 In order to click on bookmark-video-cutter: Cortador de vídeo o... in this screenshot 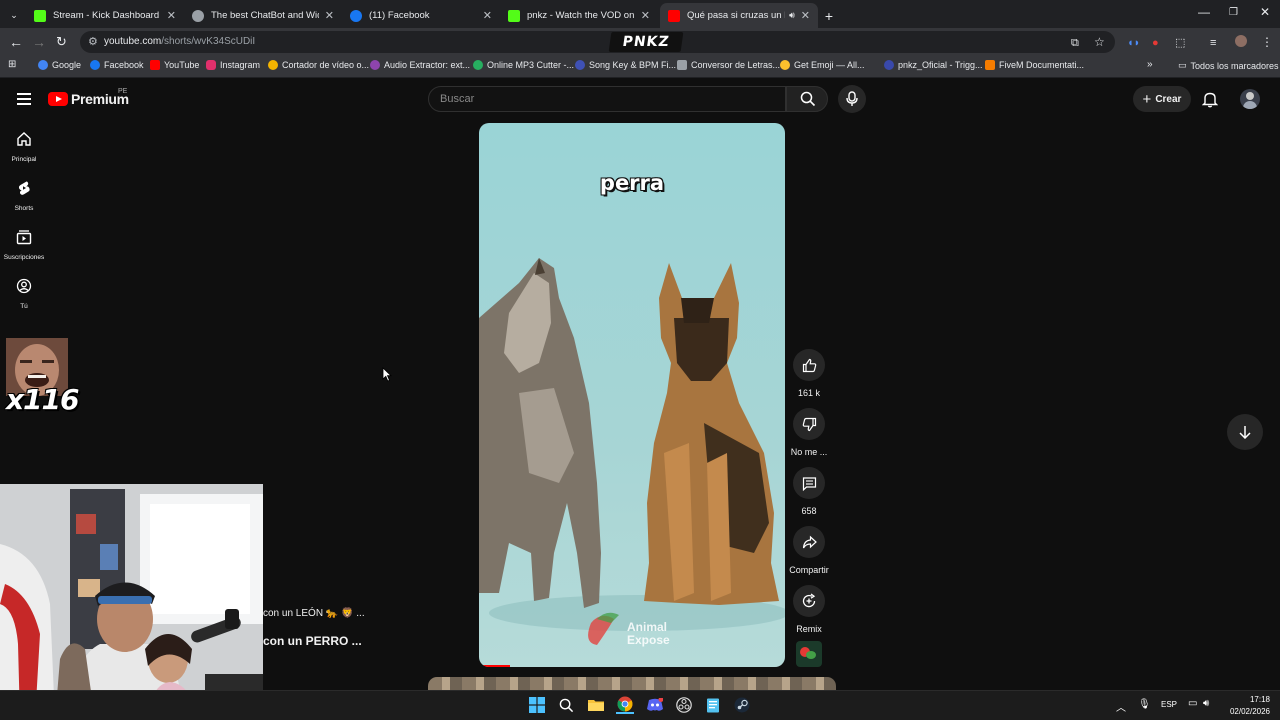, I will do `click(318, 65)`.